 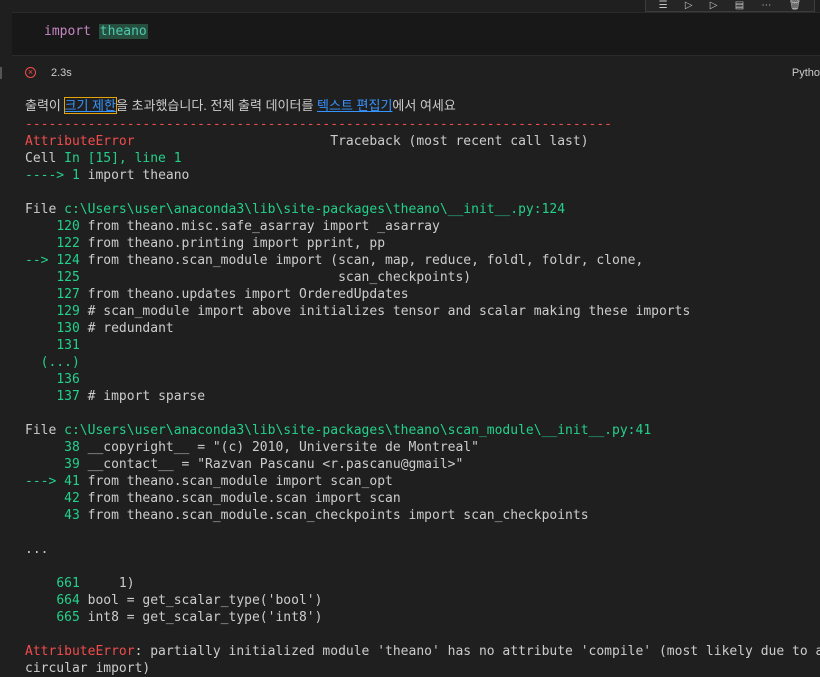 I want to click on line-code: int8 = get_scalar_type('int8'), so click(x=201, y=617).